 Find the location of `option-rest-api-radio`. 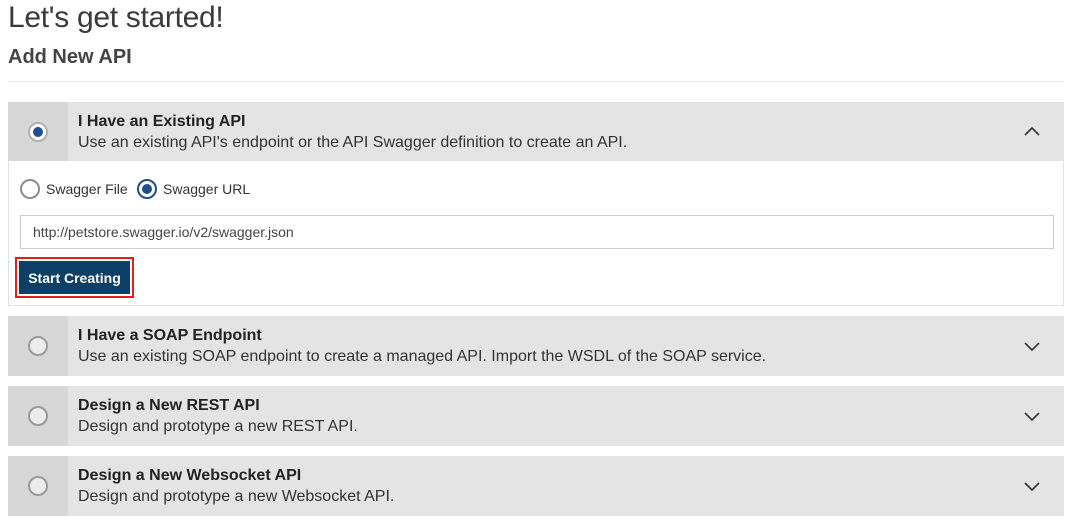

option-rest-api-radio is located at coordinates (38, 416).